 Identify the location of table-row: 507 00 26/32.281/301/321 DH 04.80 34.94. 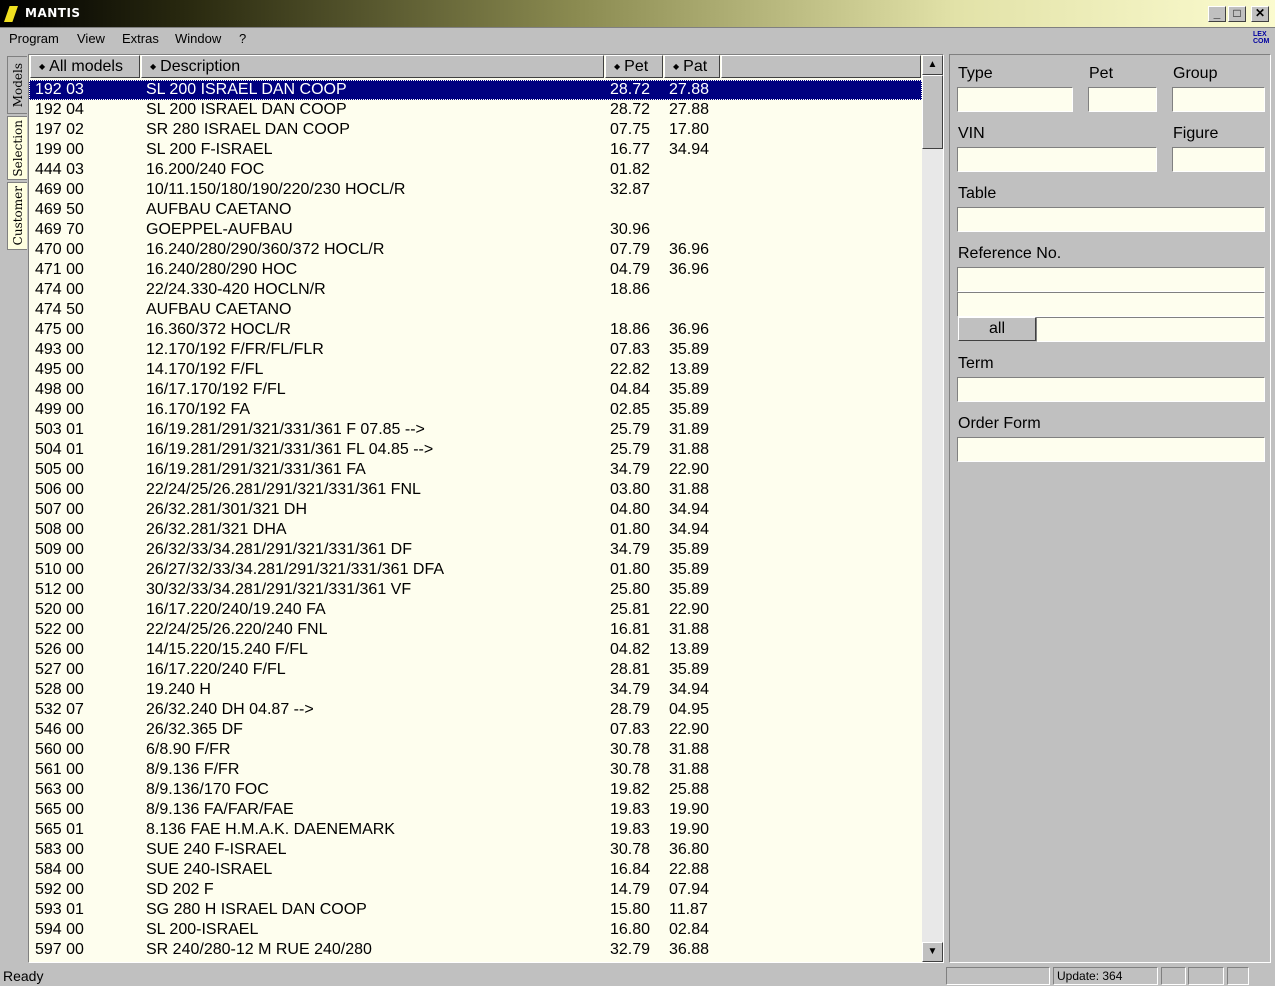
(475, 510).